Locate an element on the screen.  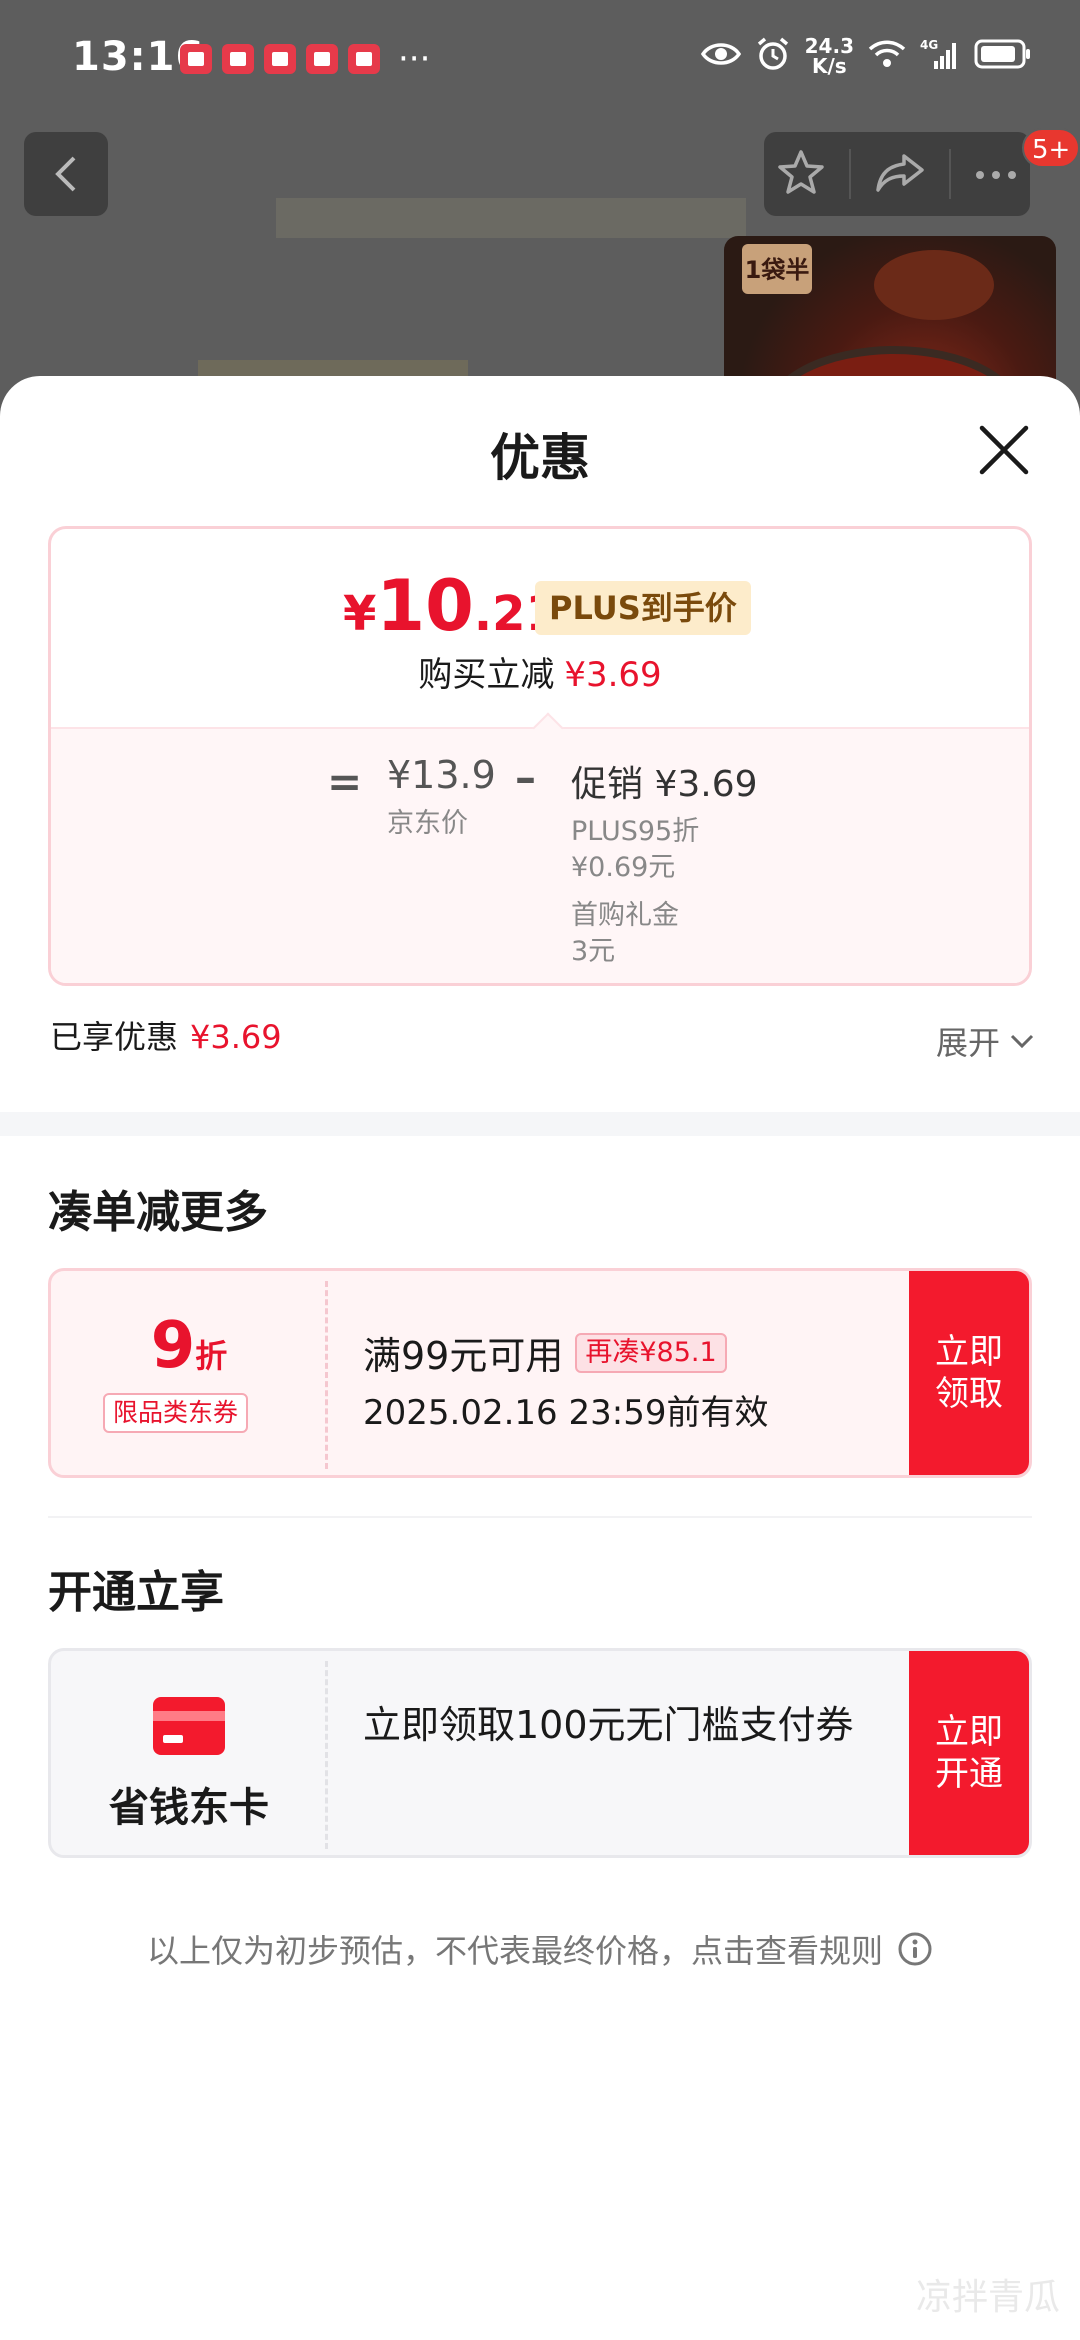
instant-discount-value: ¥3.69 is located at coordinates (613, 675).